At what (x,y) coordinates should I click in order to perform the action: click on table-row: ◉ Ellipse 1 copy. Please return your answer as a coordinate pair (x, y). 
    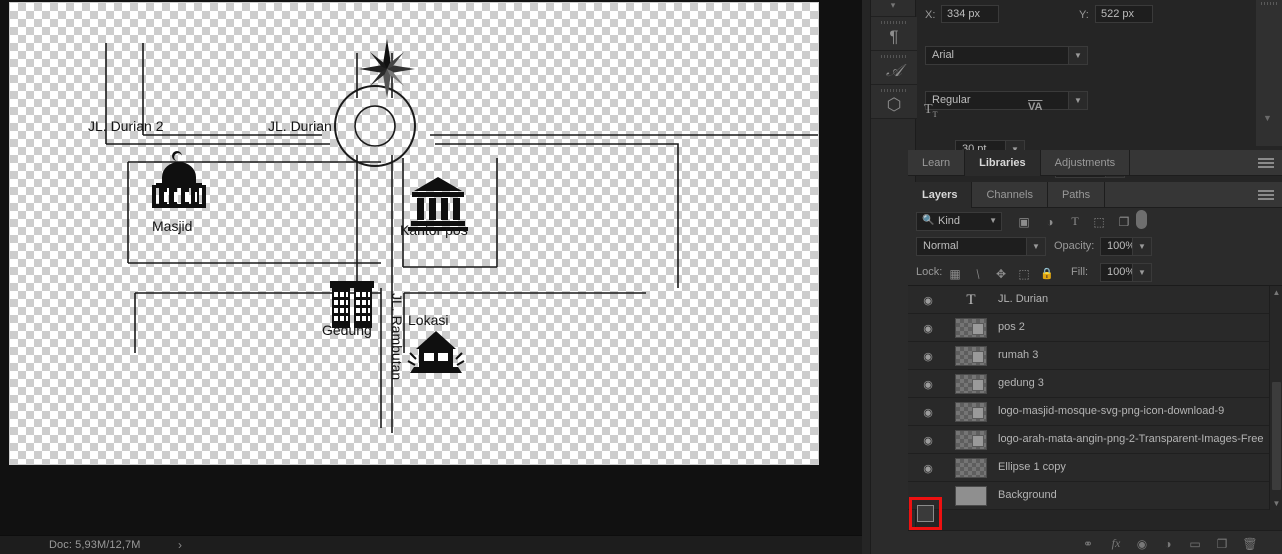
    Looking at the image, I should click on (1095, 468).